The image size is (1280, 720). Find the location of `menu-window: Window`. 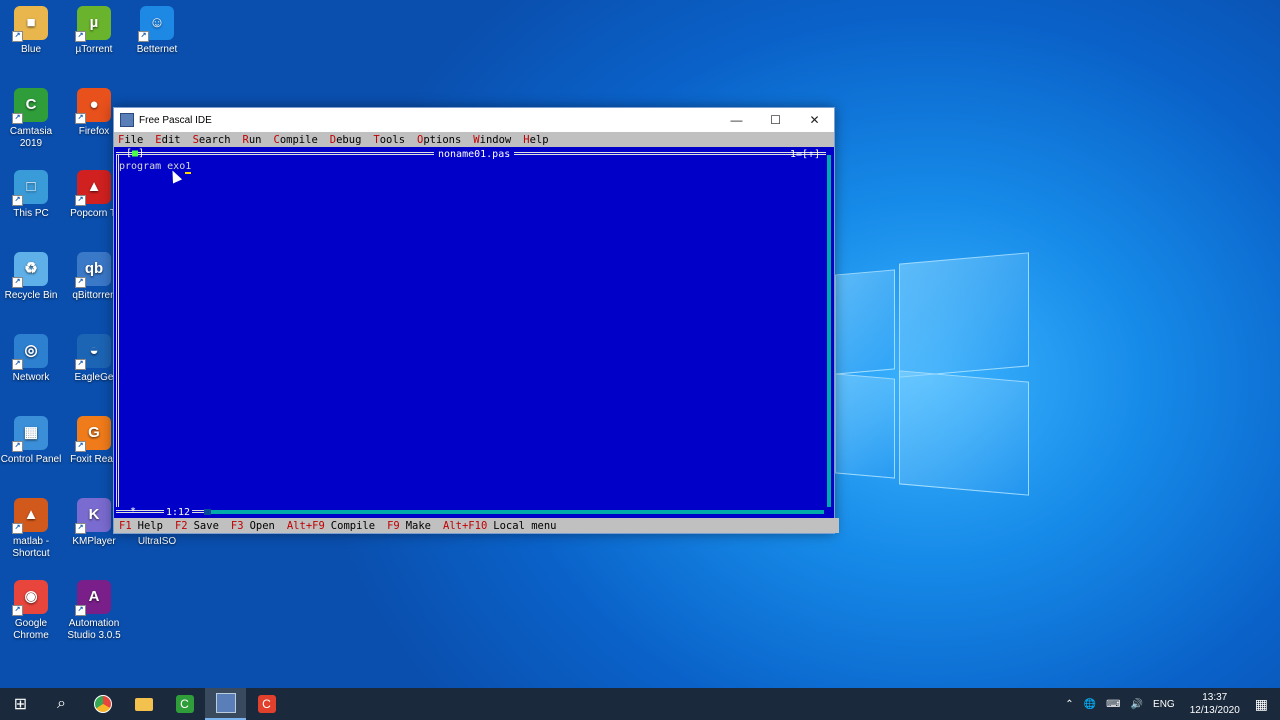

menu-window: Window is located at coordinates (492, 140).